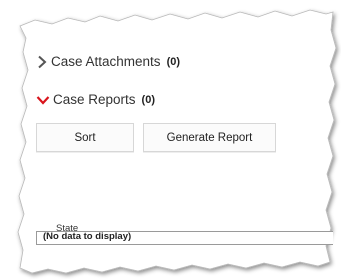  Describe the element at coordinates (173, 61) in the screenshot. I see `case-attachments-count: (0)` at that location.